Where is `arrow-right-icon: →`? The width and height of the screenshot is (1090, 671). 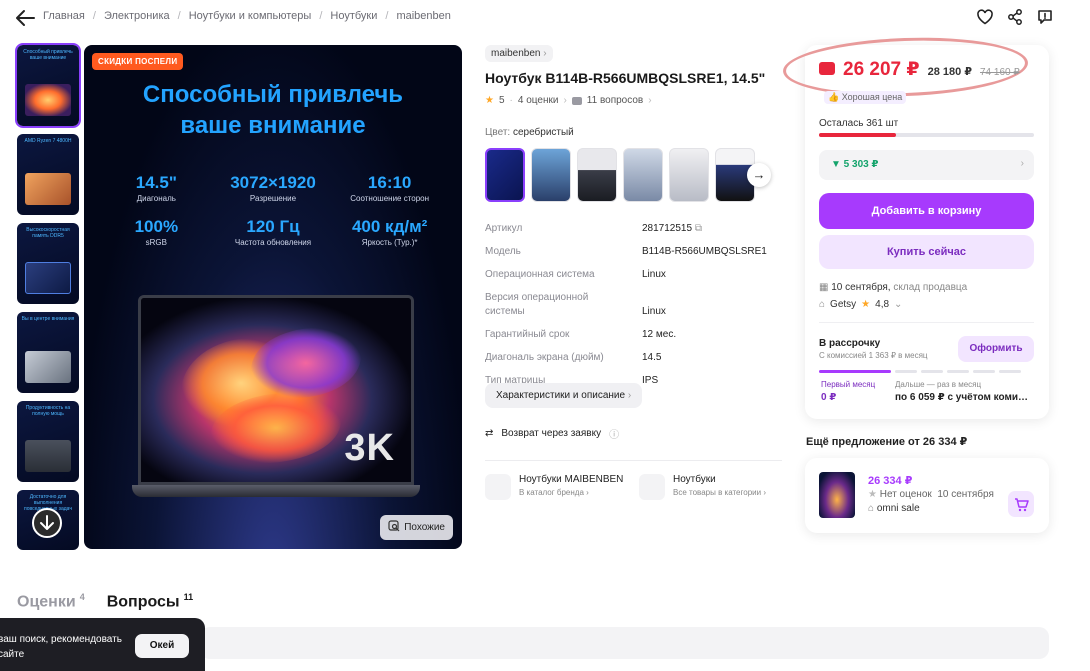
arrow-right-icon: → is located at coordinates (759, 174).